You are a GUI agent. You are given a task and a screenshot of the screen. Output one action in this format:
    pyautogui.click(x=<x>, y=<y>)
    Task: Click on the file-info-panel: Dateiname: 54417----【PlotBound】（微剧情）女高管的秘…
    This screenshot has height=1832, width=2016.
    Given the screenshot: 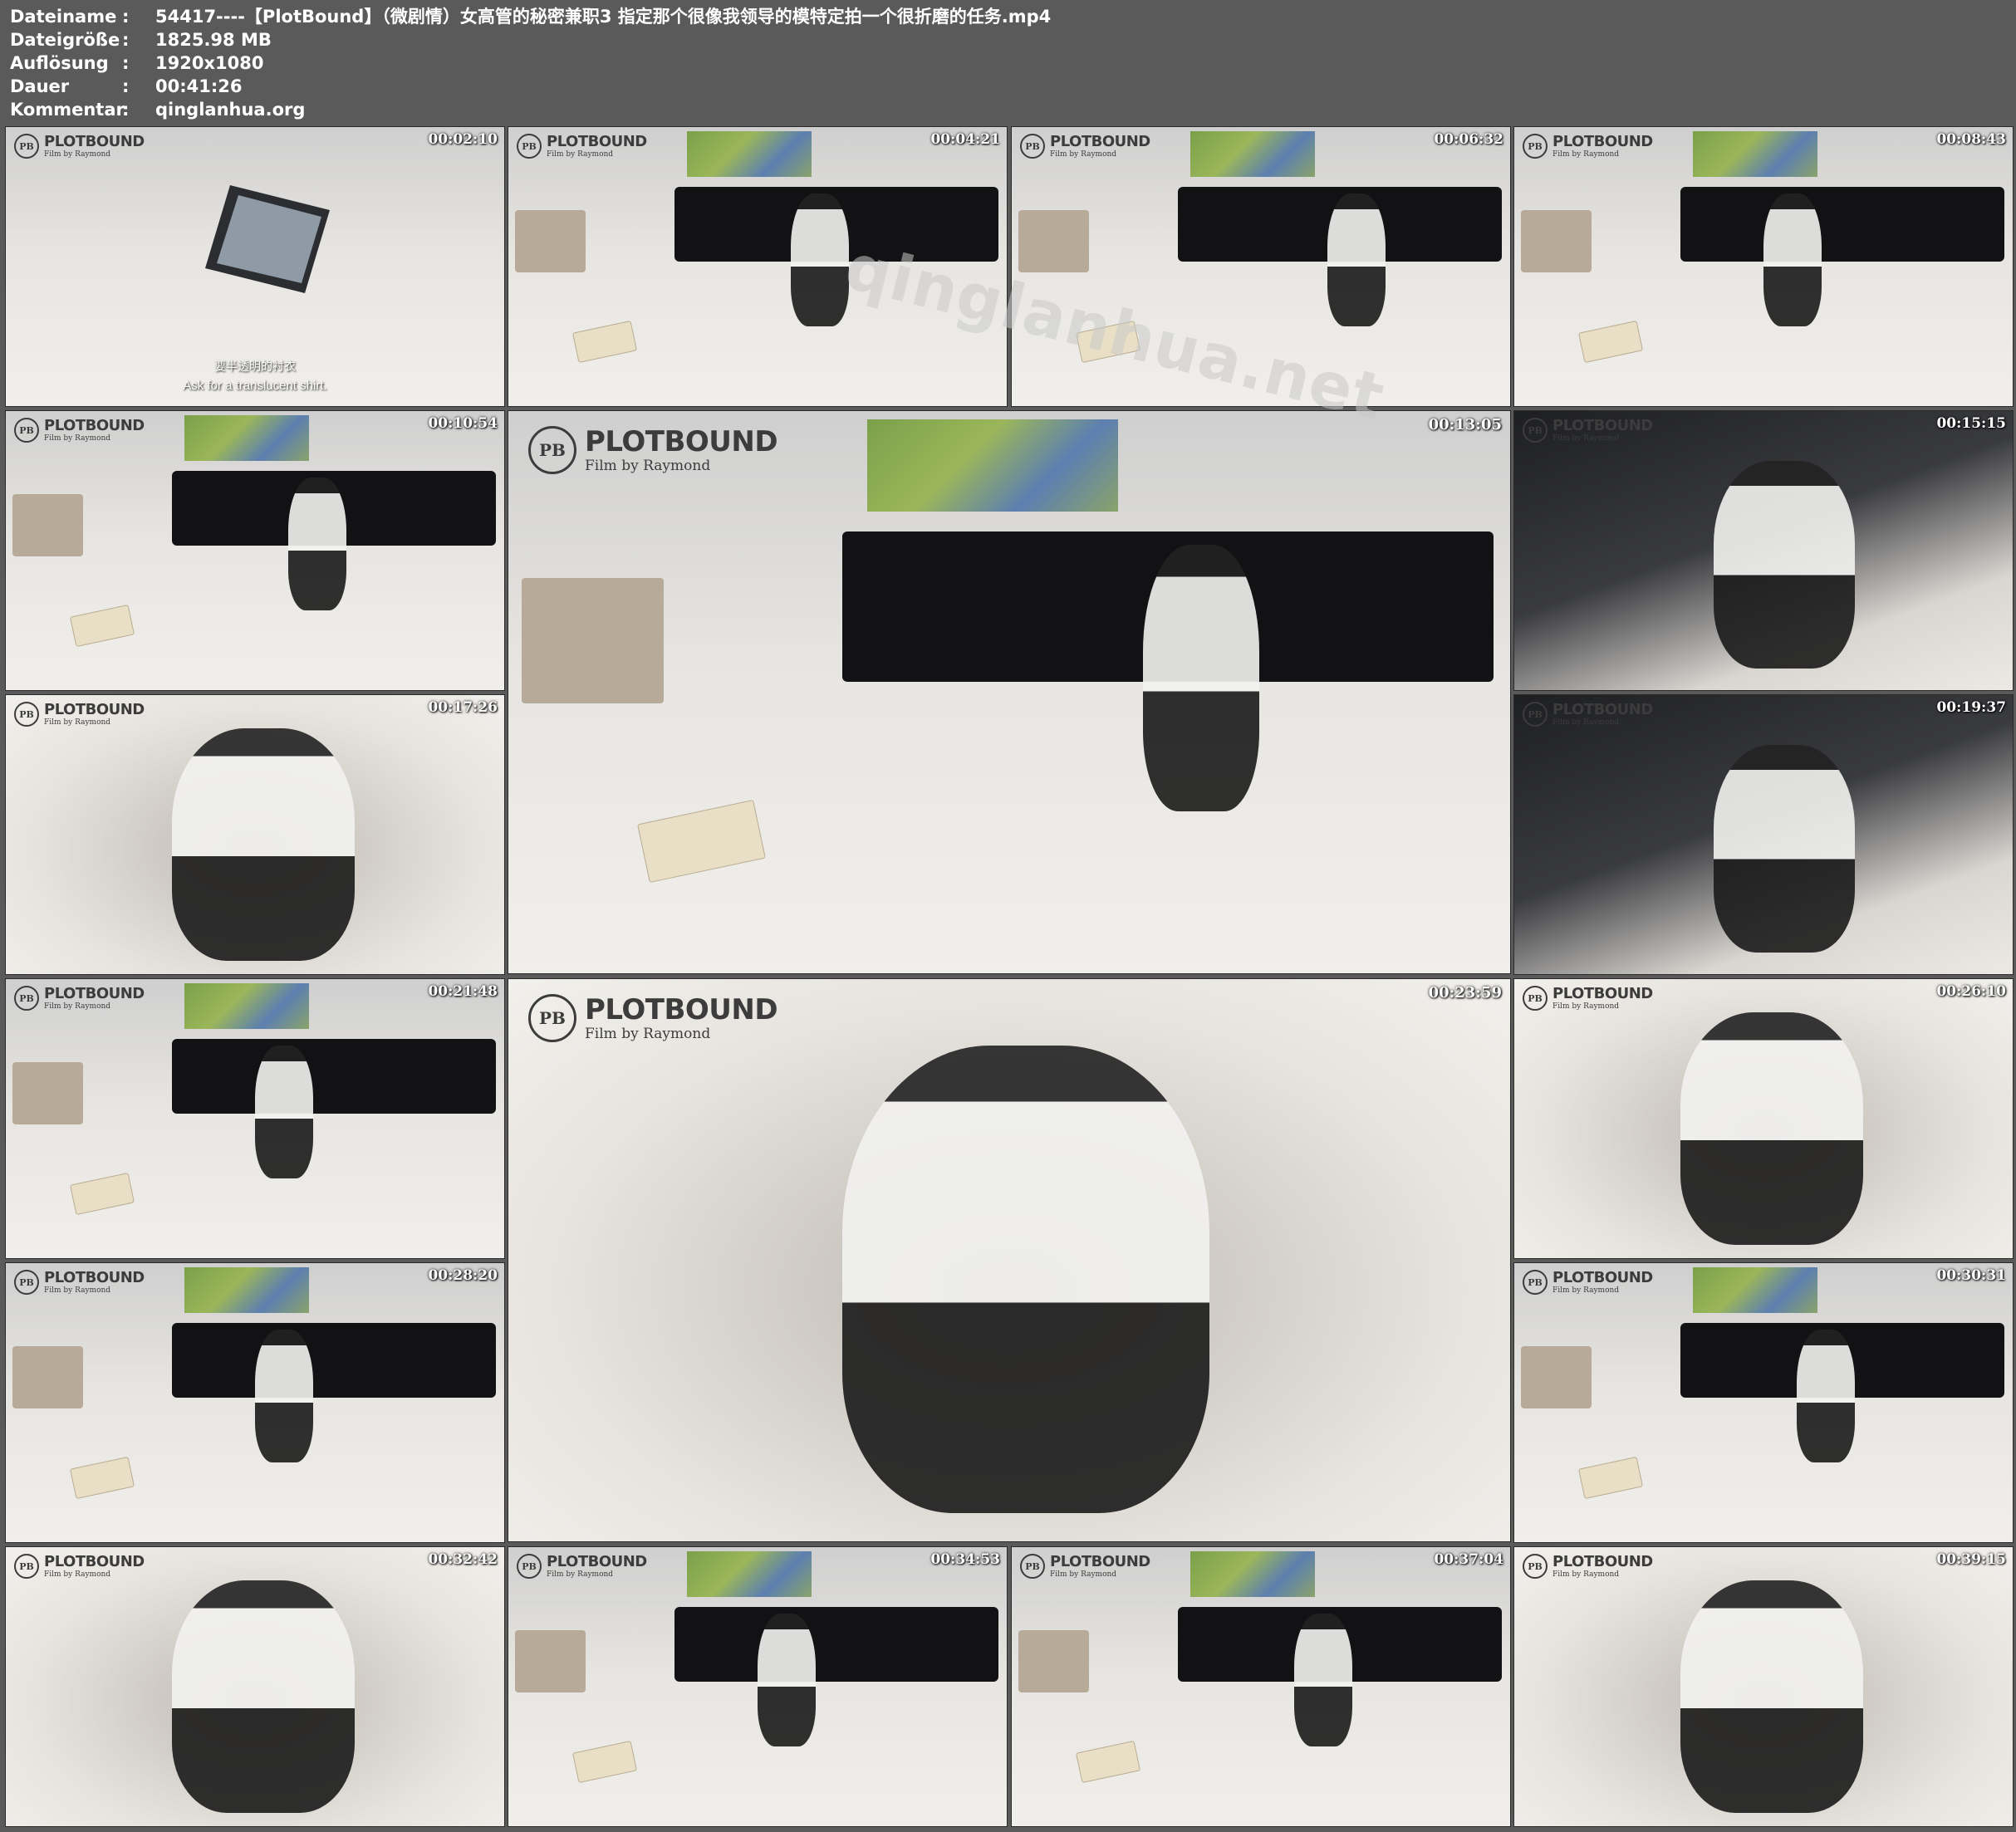 What is the action you would take?
    pyautogui.click(x=530, y=63)
    